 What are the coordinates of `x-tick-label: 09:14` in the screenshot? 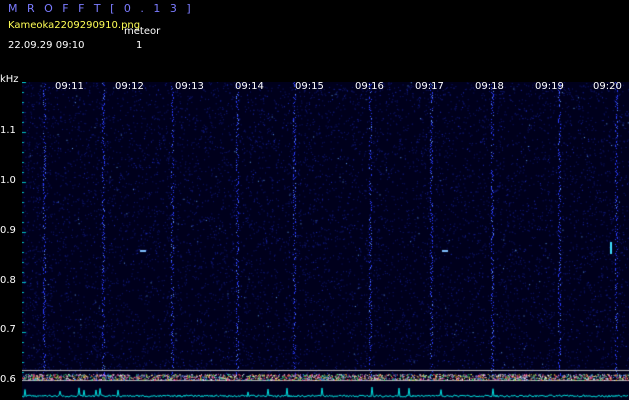 It's located at (249, 86).